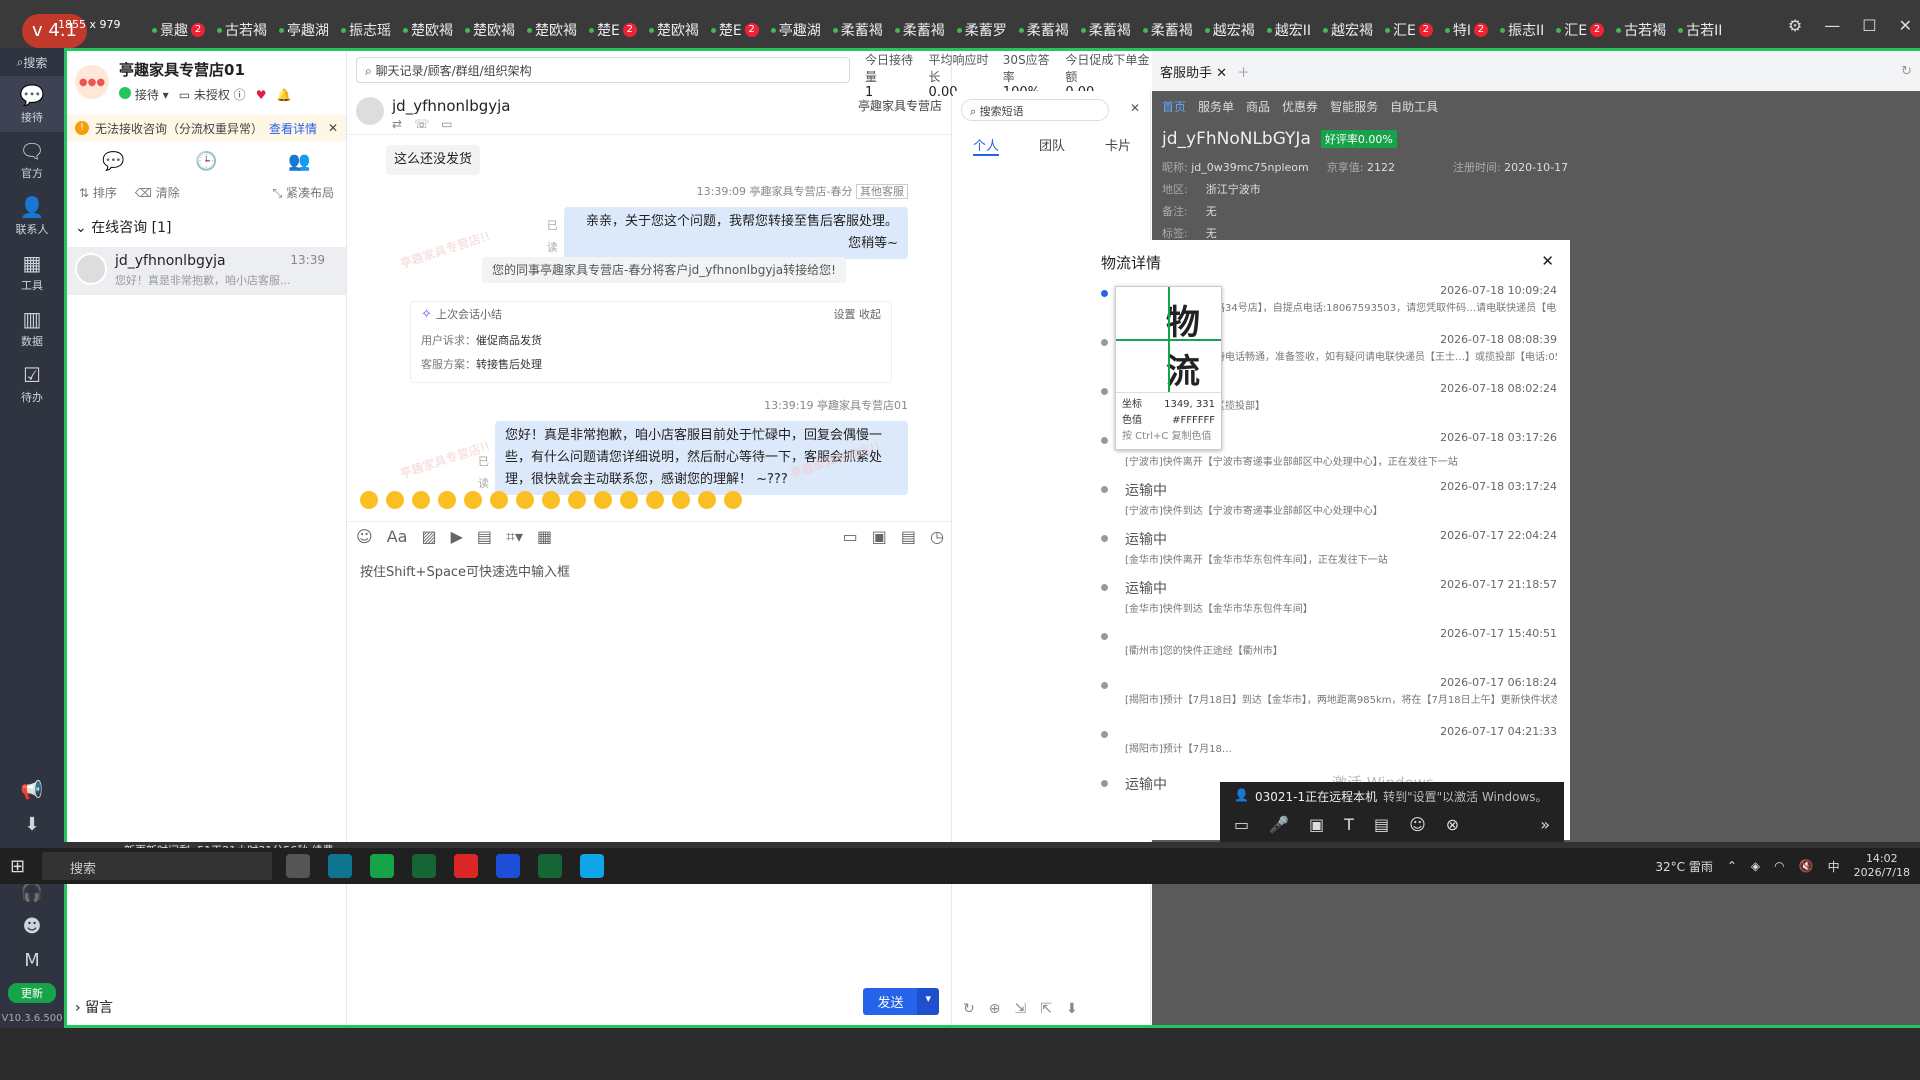  Describe the element at coordinates (206, 227) in the screenshot. I see `group-header-online: ⌄ 在线咨询 [1]` at that location.